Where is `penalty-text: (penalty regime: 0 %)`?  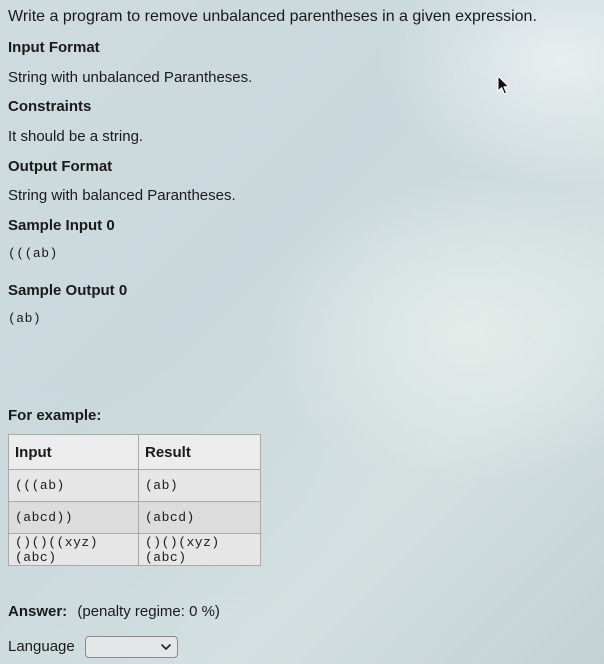 penalty-text: (penalty regime: 0 %) is located at coordinates (148, 611).